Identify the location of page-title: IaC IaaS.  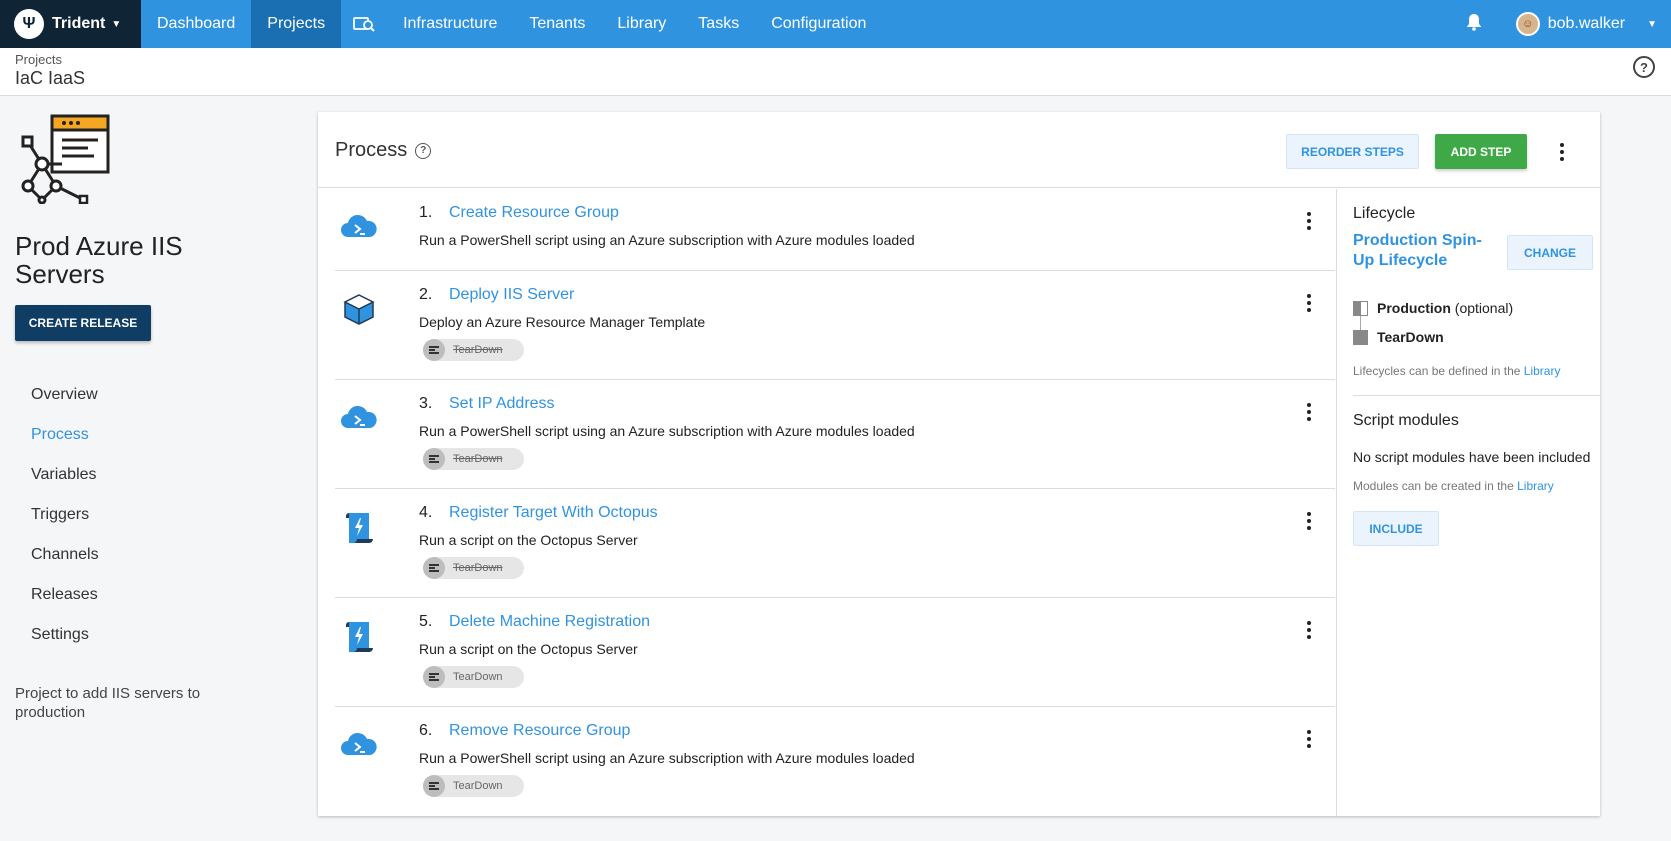
(50, 78).